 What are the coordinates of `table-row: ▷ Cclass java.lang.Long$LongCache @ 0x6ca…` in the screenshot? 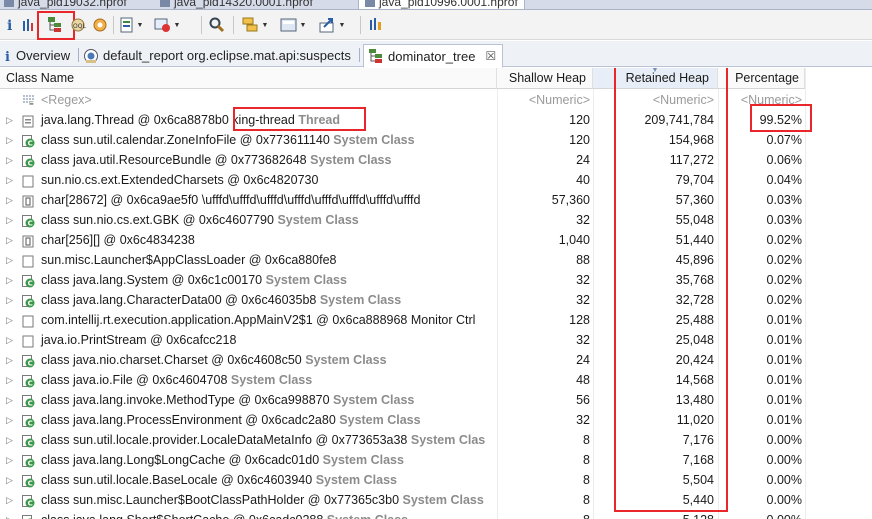 It's located at (402, 460).